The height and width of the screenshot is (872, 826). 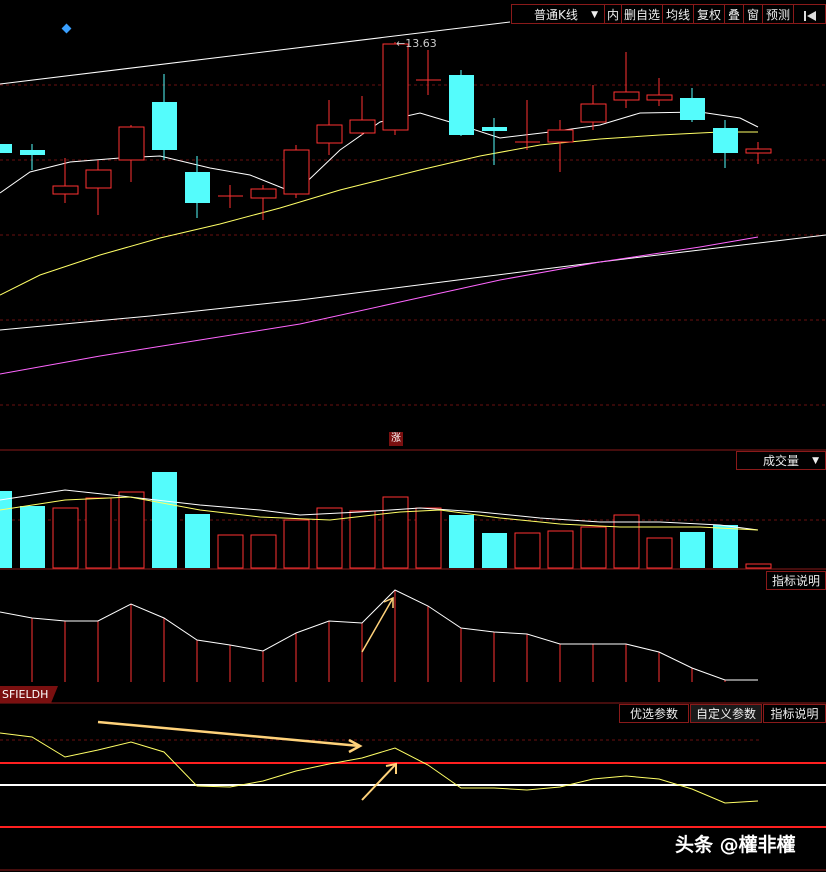 I want to click on toolbar-button-remove-favorite: 删自选, so click(x=642, y=14).